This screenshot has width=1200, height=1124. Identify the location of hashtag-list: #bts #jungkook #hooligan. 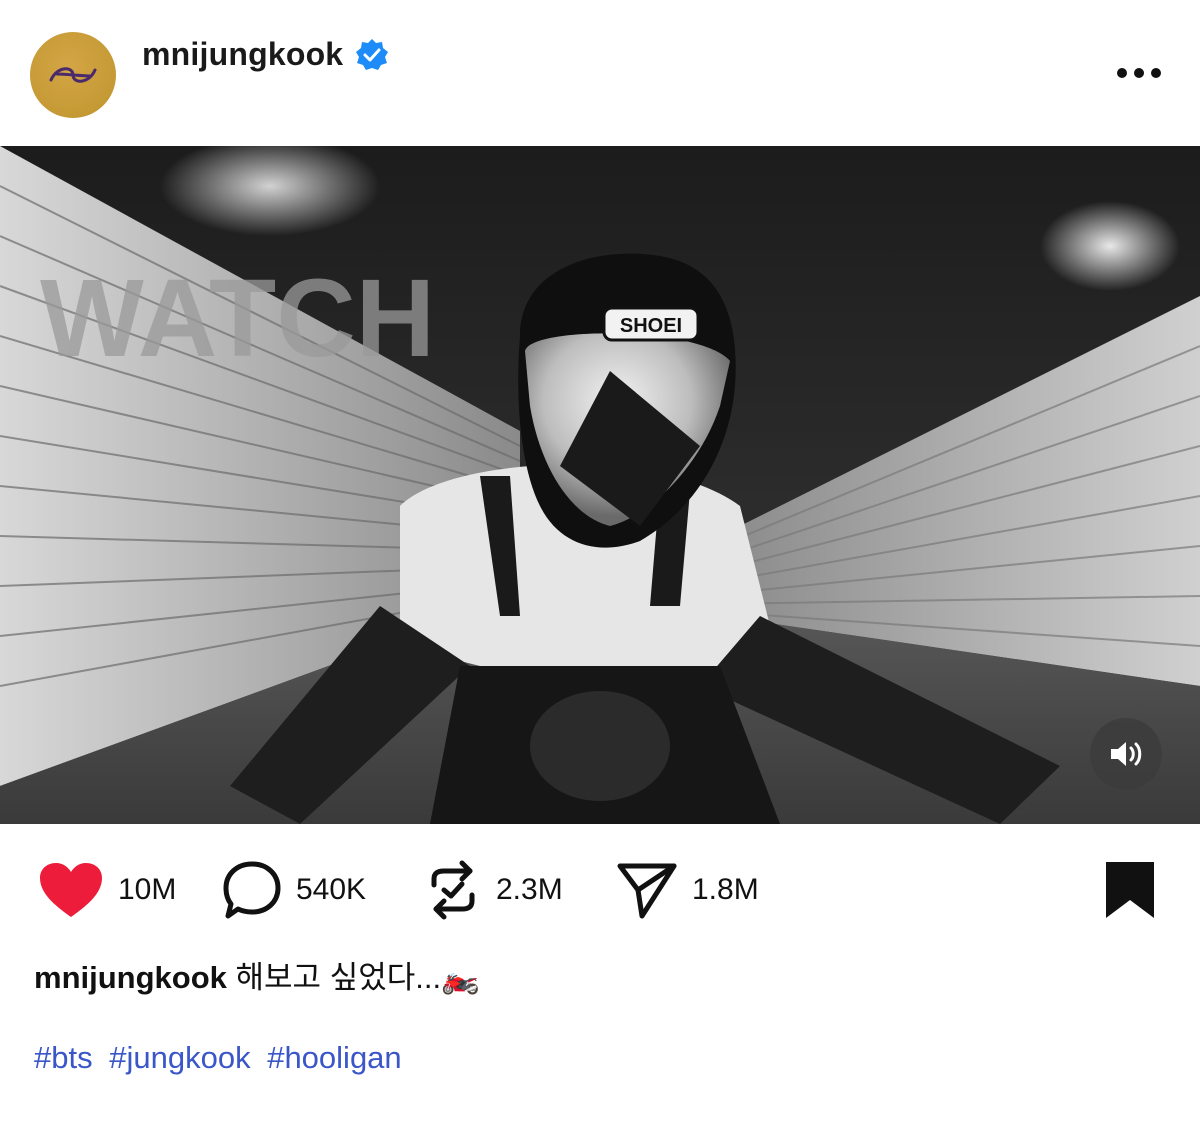
(222, 1058).